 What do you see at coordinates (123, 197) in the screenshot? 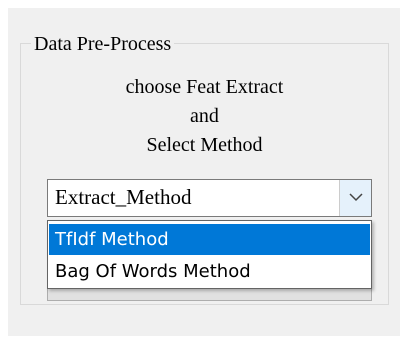
I see `combobox-selected-value: Extract_Method` at bounding box center [123, 197].